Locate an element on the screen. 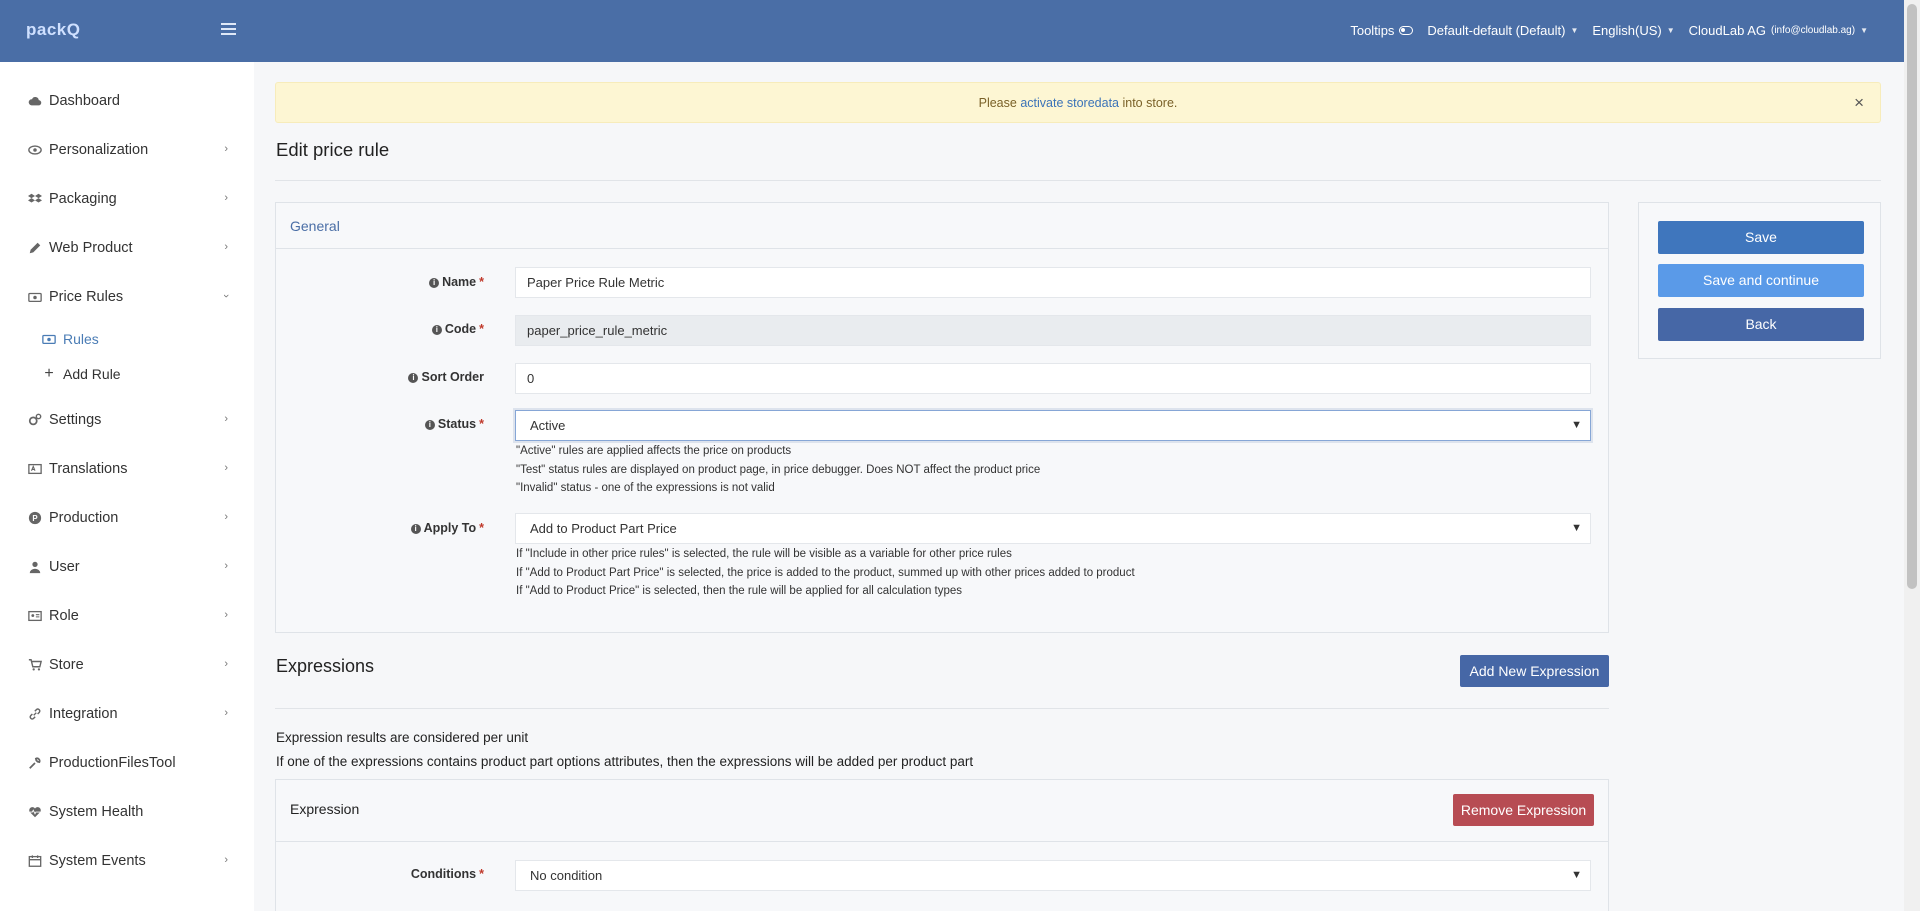 Image resolution: width=1920 pixels, height=911 pixels. language-label: English(US) is located at coordinates (1627, 30).